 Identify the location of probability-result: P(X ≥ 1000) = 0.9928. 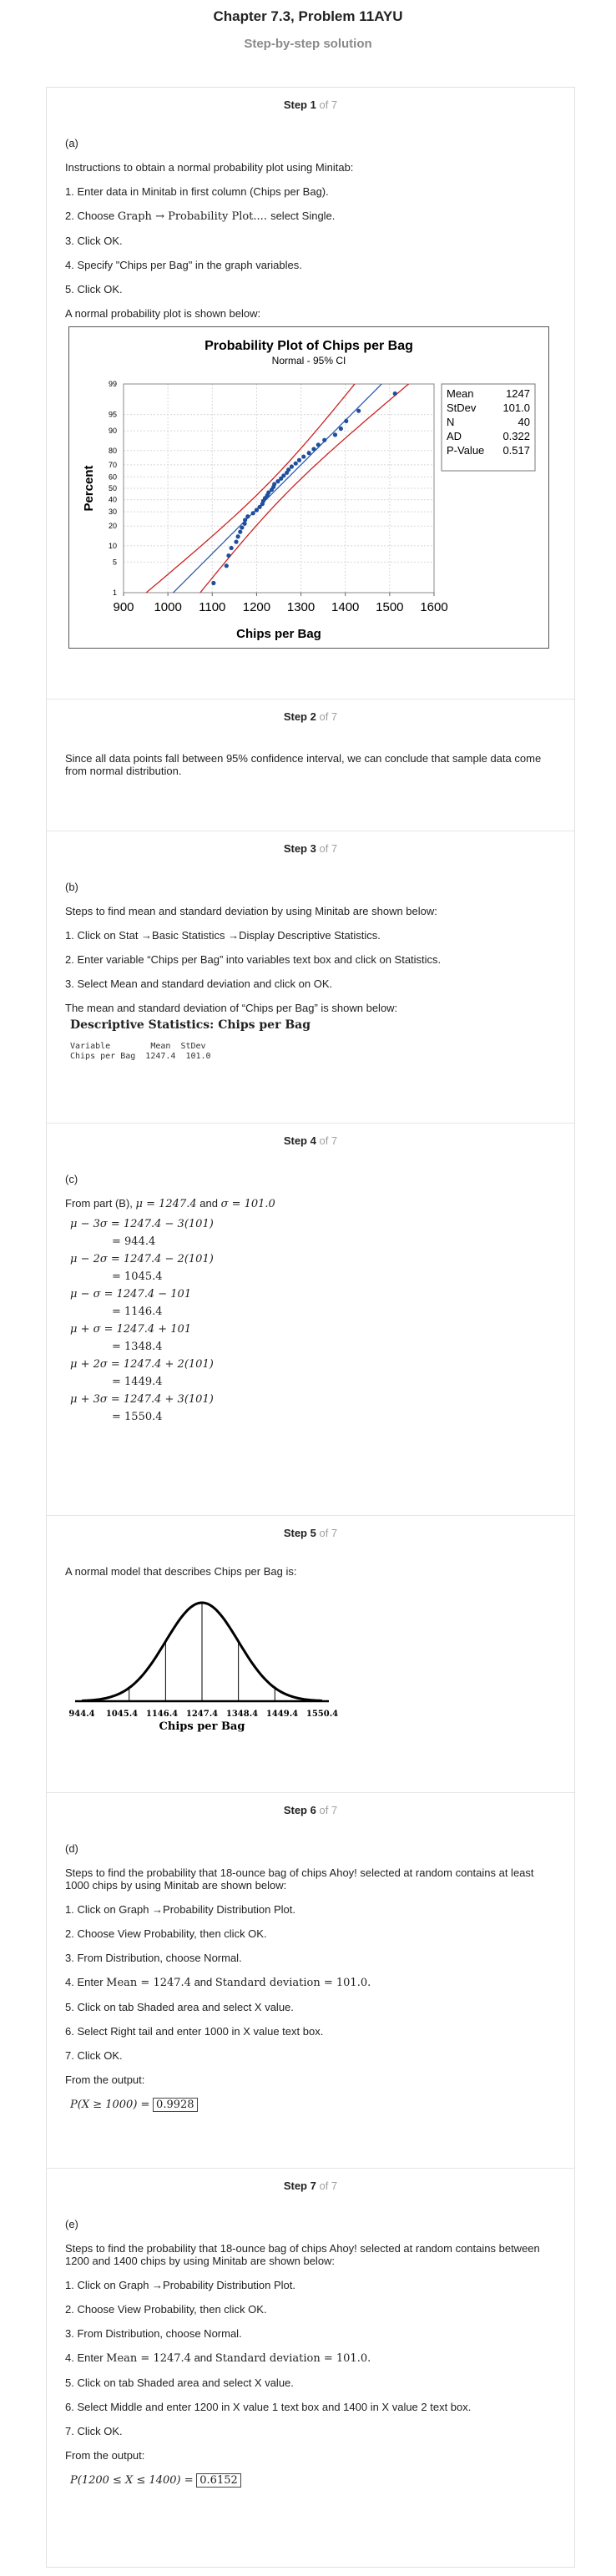
(313, 2105).